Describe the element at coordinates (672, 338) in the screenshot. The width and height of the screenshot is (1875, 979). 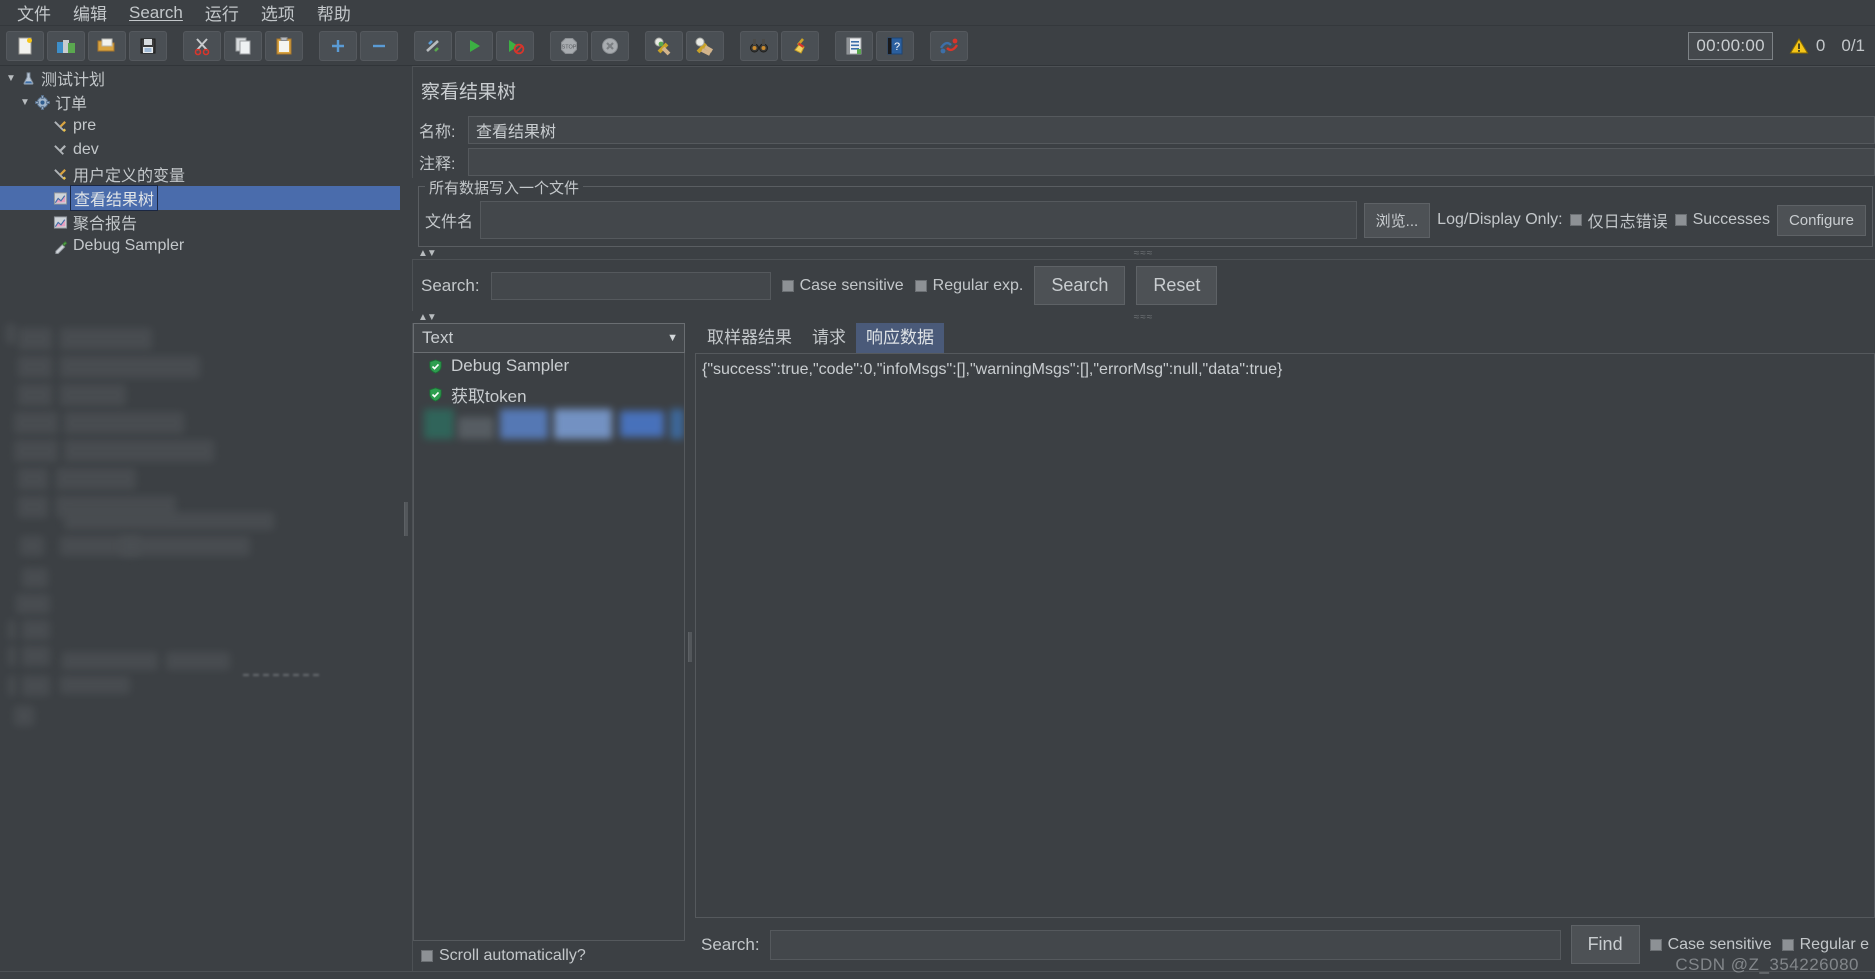
I see `chevron-down-icon: ▼` at that location.